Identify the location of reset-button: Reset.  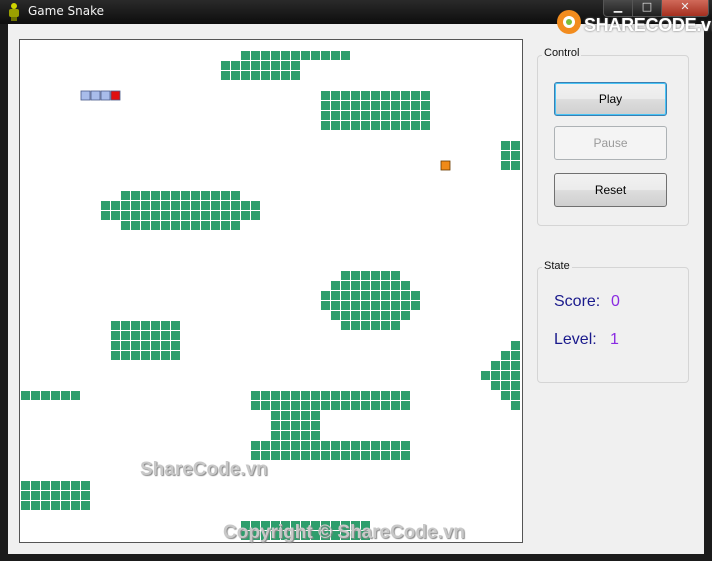
(610, 190).